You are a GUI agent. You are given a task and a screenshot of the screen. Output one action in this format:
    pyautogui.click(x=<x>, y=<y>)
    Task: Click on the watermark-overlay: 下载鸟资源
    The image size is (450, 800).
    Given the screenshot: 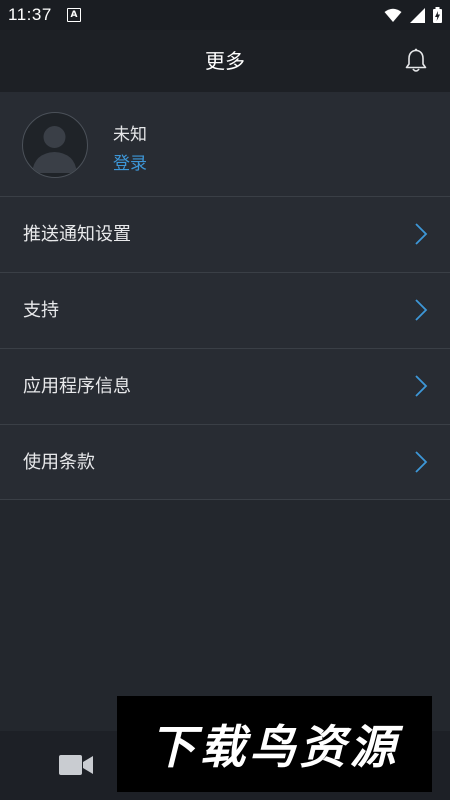 What is the action you would take?
    pyautogui.click(x=274, y=744)
    